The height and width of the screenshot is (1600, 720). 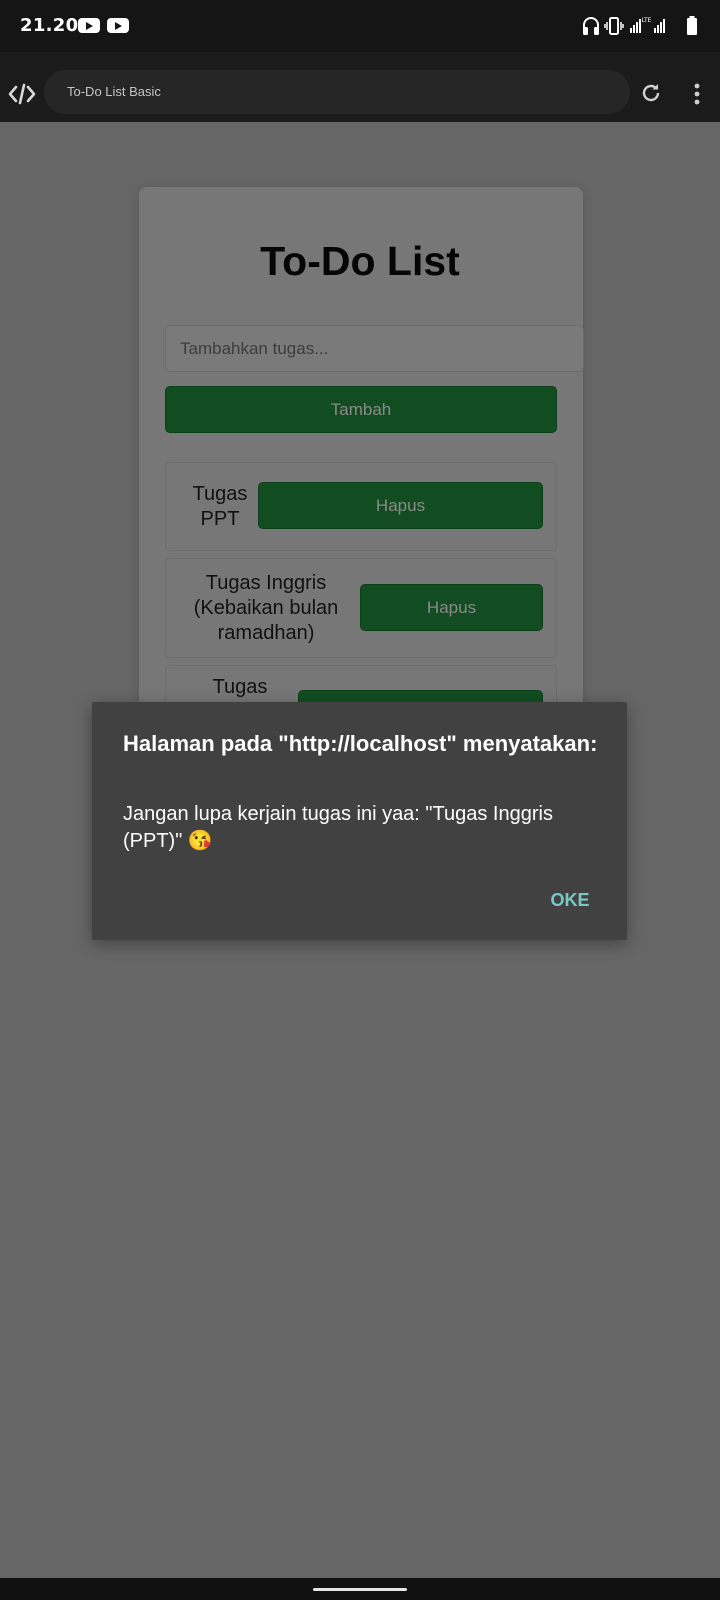 I want to click on more-vert-icon, so click(x=697, y=94).